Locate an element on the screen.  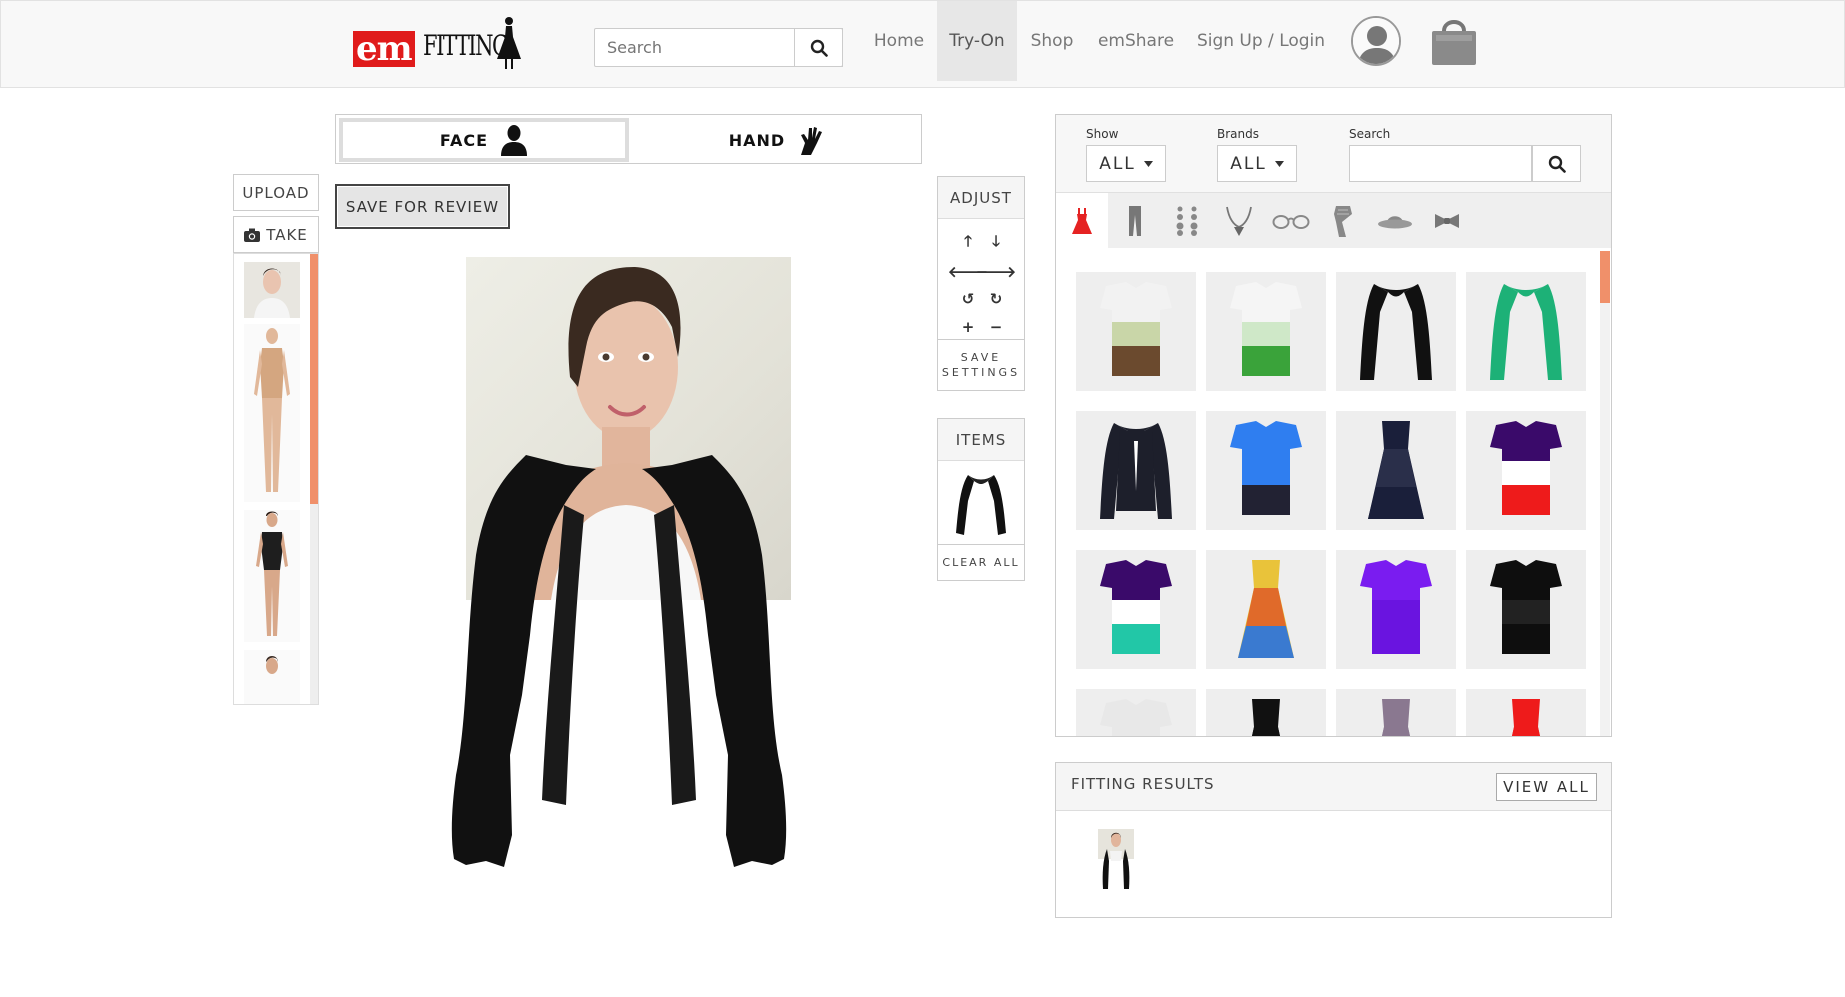
model-thumb-headshot is located at coordinates (272, 290).